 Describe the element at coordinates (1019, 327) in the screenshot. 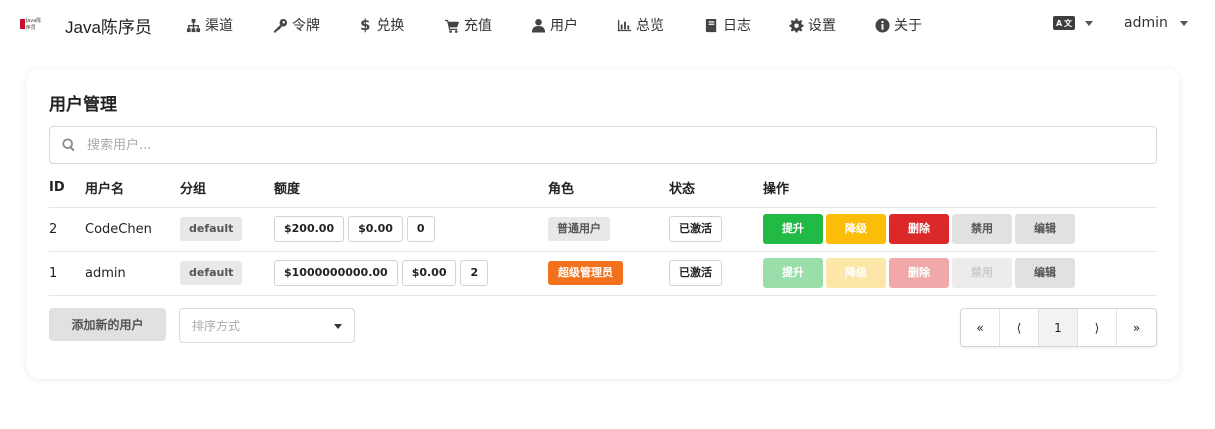

I see `page-prev-button: ⟨` at that location.